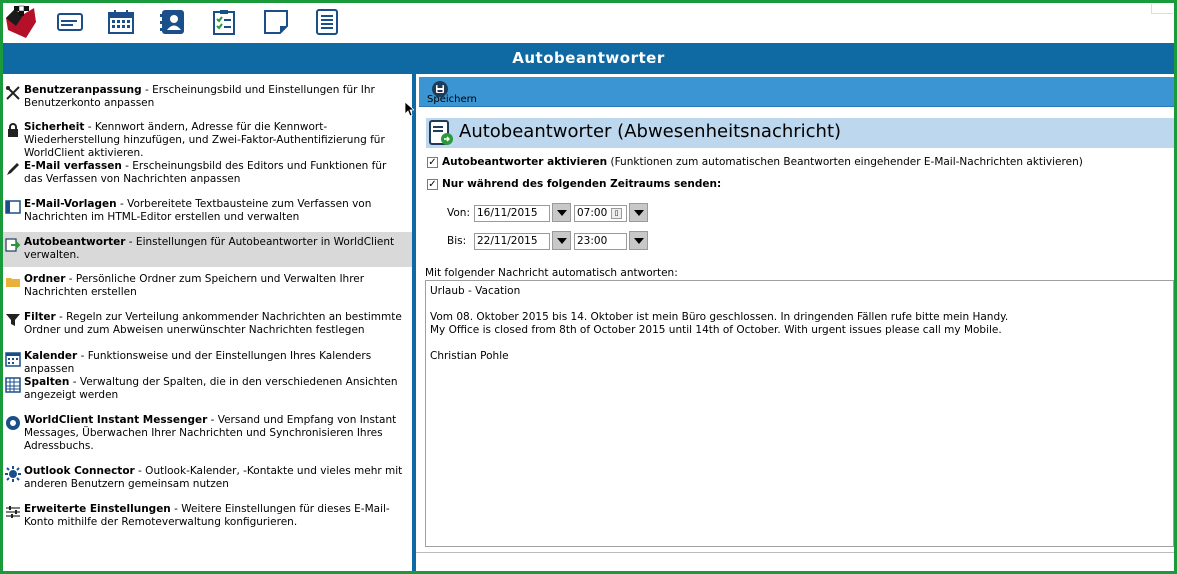 This screenshot has height=574, width=1177. I want to click on folder-icon, so click(13, 282).